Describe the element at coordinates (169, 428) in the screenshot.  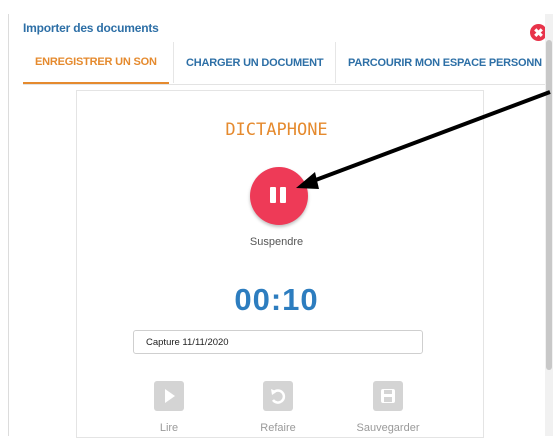
I see `play-label: Lire` at that location.